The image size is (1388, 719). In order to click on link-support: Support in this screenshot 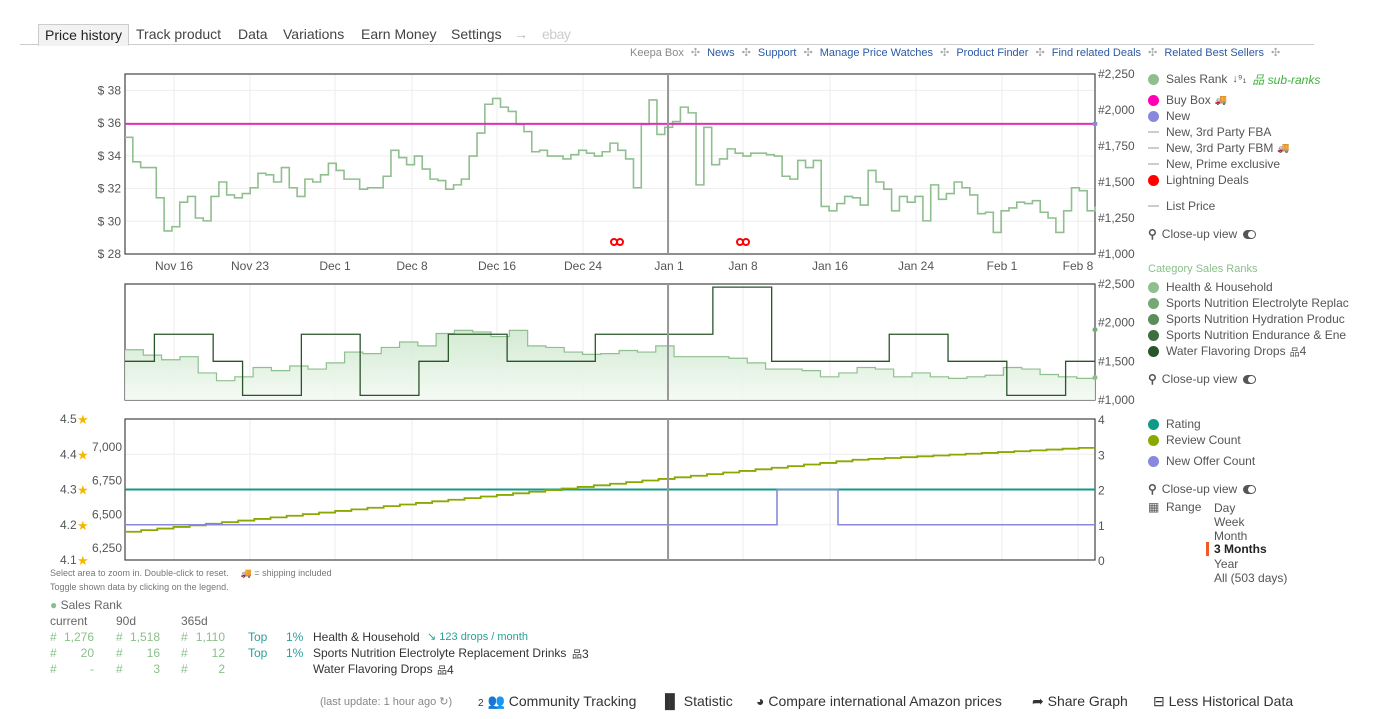, I will do `click(777, 53)`.